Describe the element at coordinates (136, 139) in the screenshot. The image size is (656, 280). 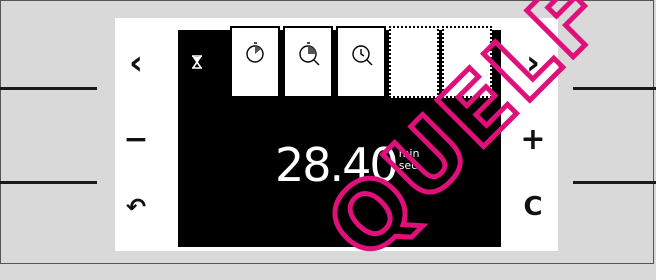
I see `minus-button: −` at that location.